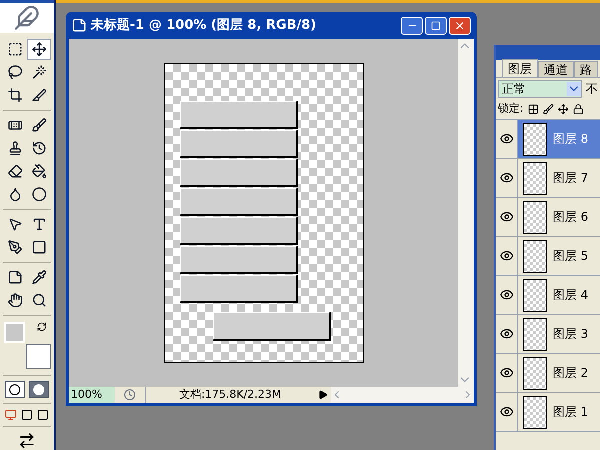 The image size is (600, 450). I want to click on maximize-icon, so click(436, 25).